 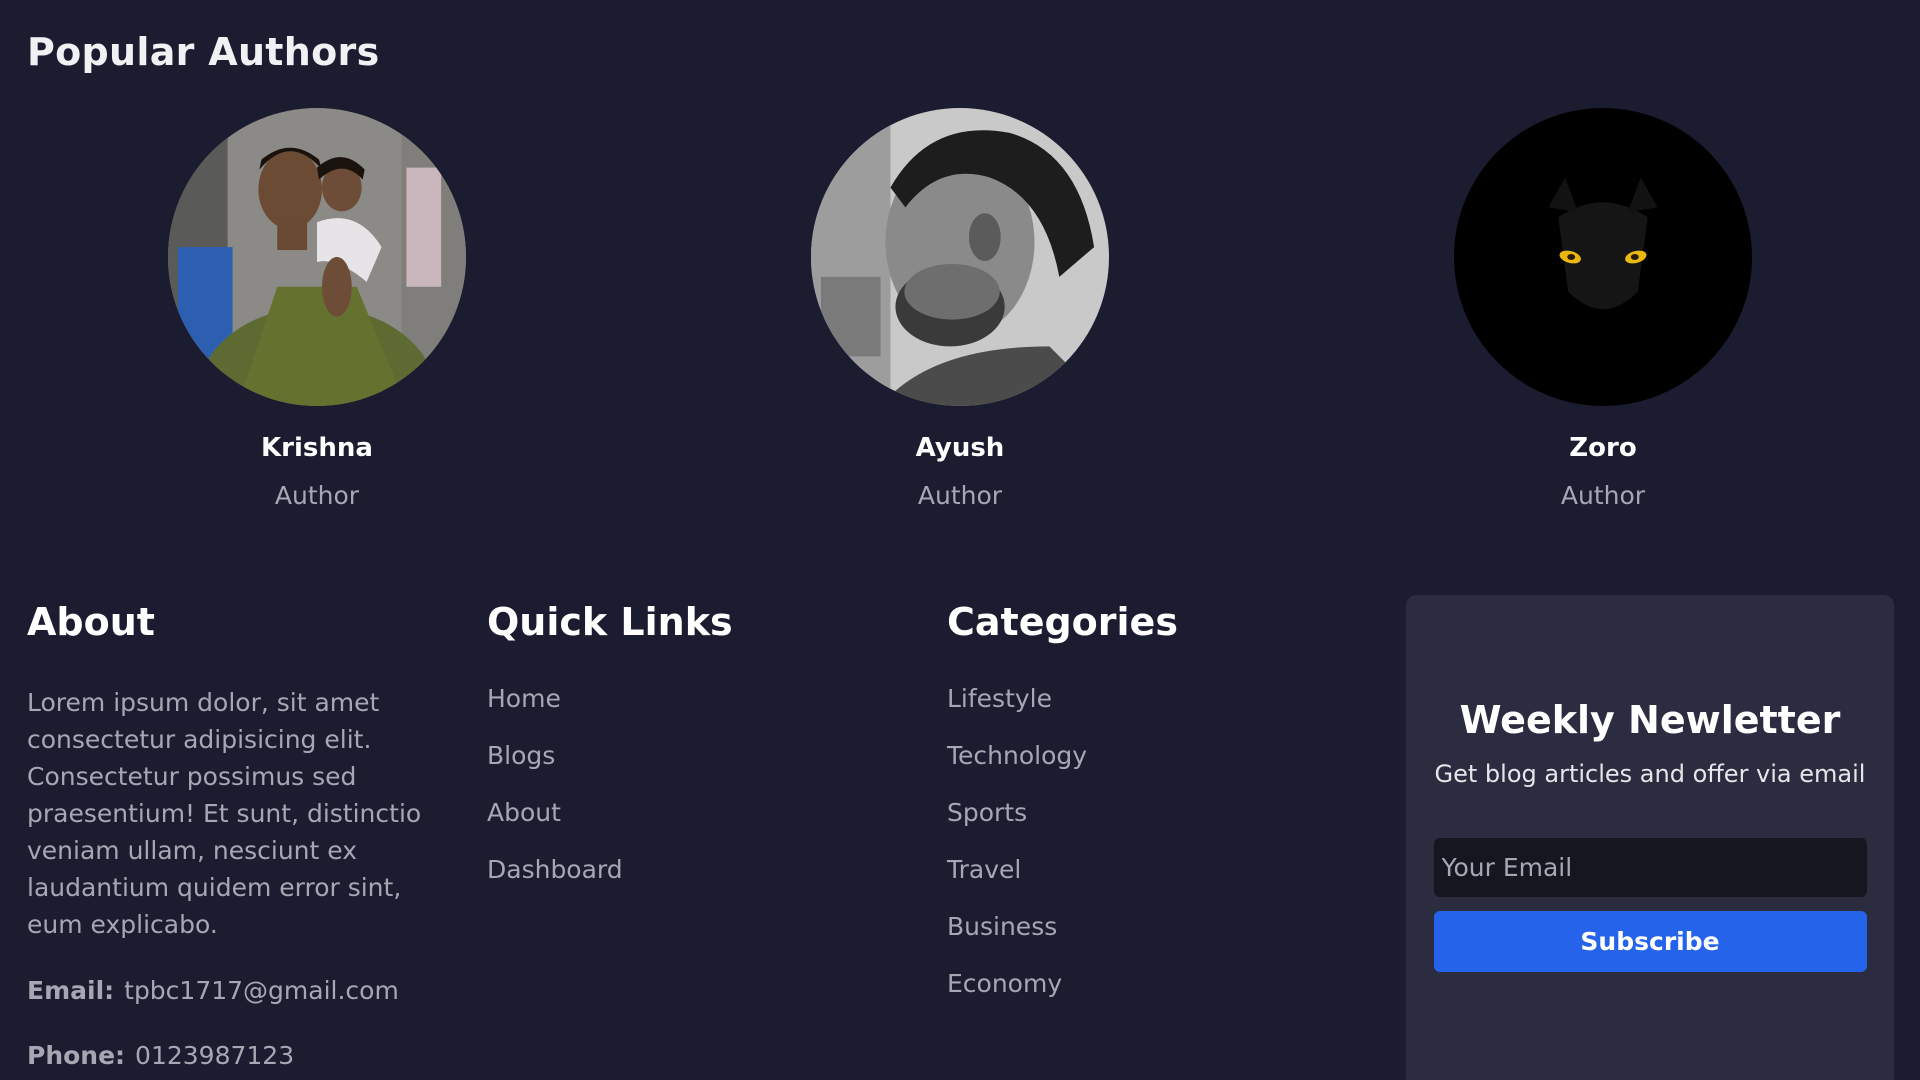 I want to click on author-avatar-ayush, so click(x=960, y=257).